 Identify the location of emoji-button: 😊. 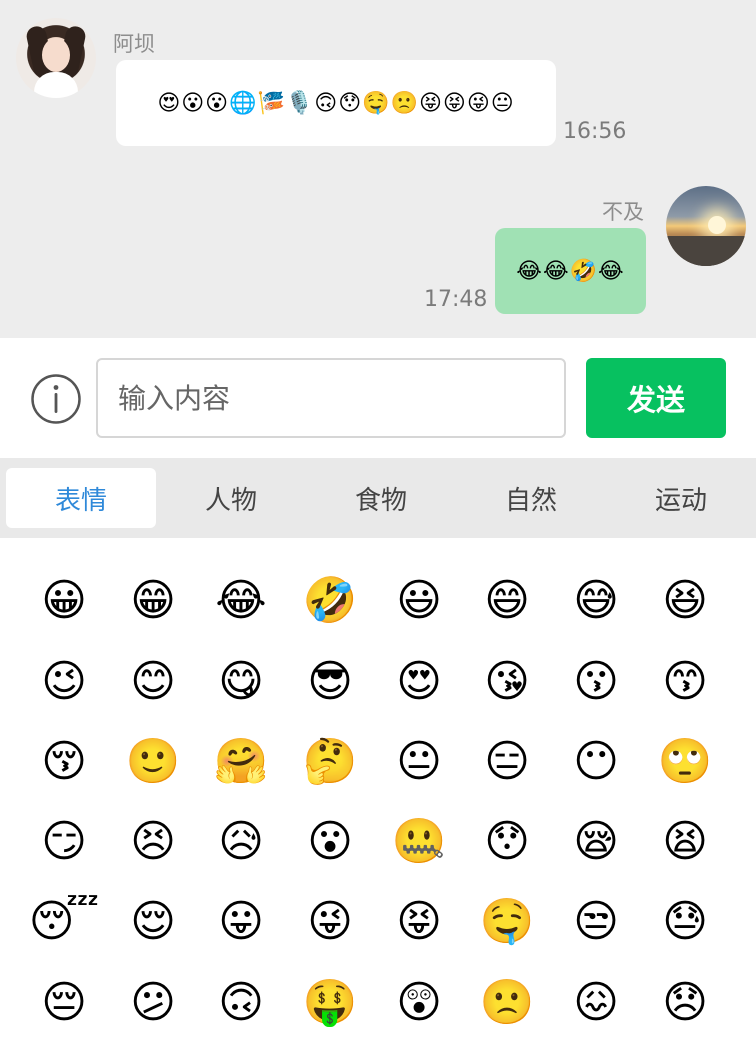
(153, 682).